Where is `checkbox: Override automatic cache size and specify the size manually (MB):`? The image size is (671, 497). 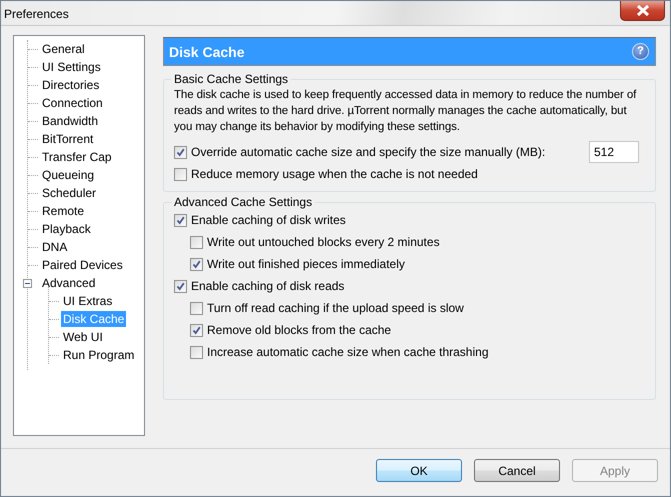
checkbox: Override automatic cache size and specify the size manually (MB): is located at coordinates (360, 152).